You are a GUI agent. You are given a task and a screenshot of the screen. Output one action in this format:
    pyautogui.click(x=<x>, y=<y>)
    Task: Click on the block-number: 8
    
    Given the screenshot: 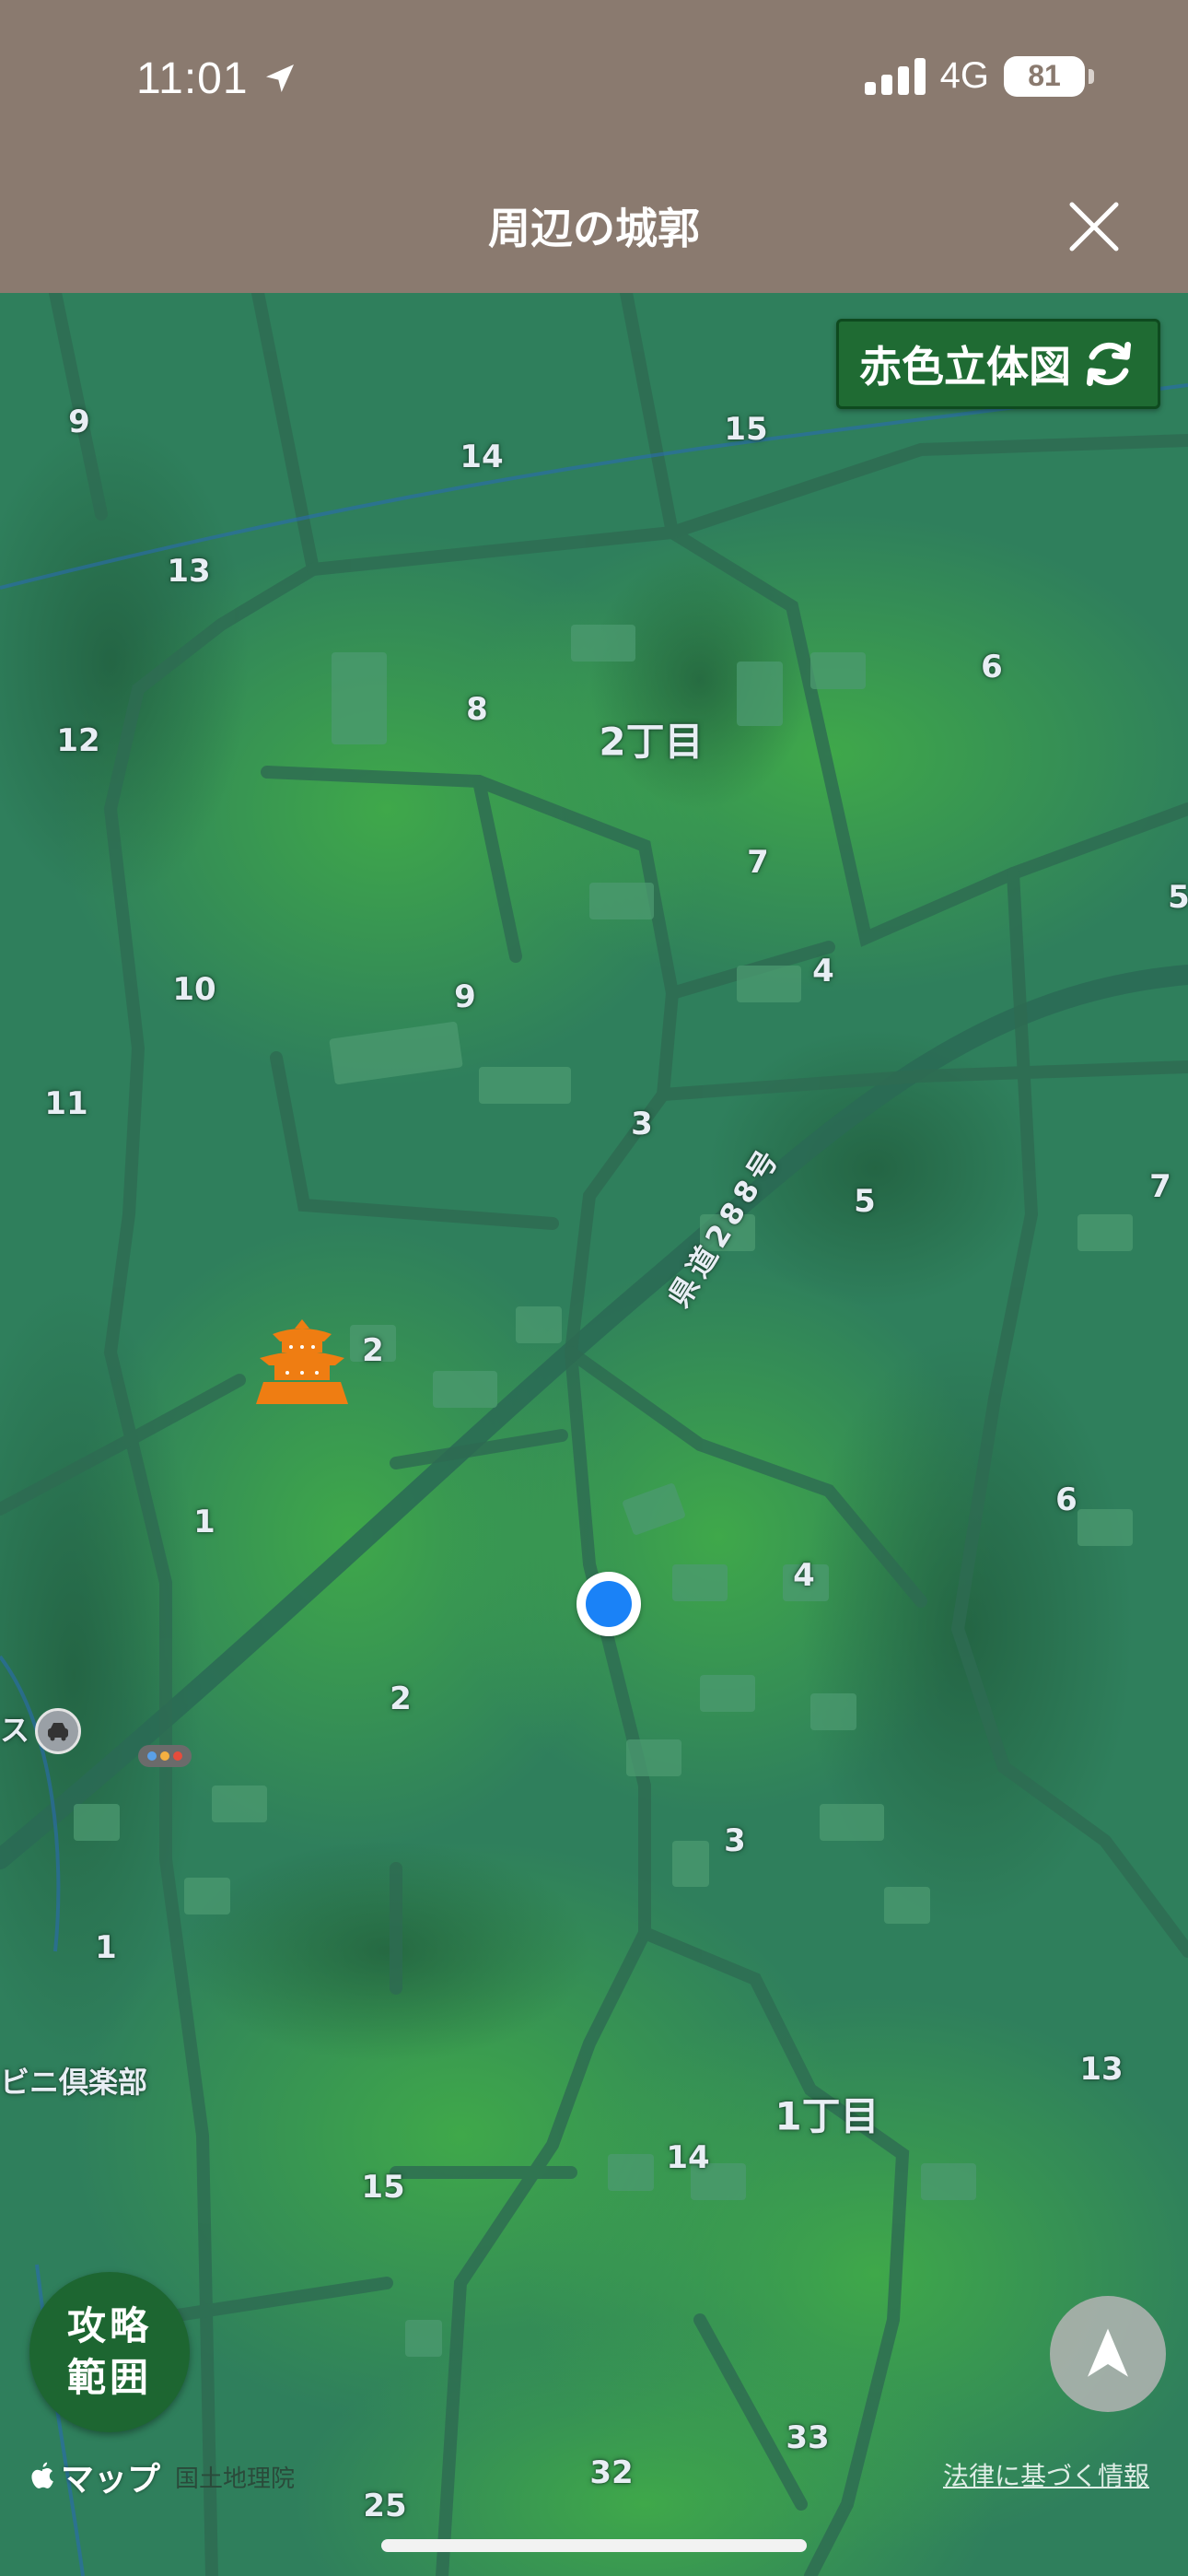 What is the action you would take?
    pyautogui.click(x=477, y=709)
    